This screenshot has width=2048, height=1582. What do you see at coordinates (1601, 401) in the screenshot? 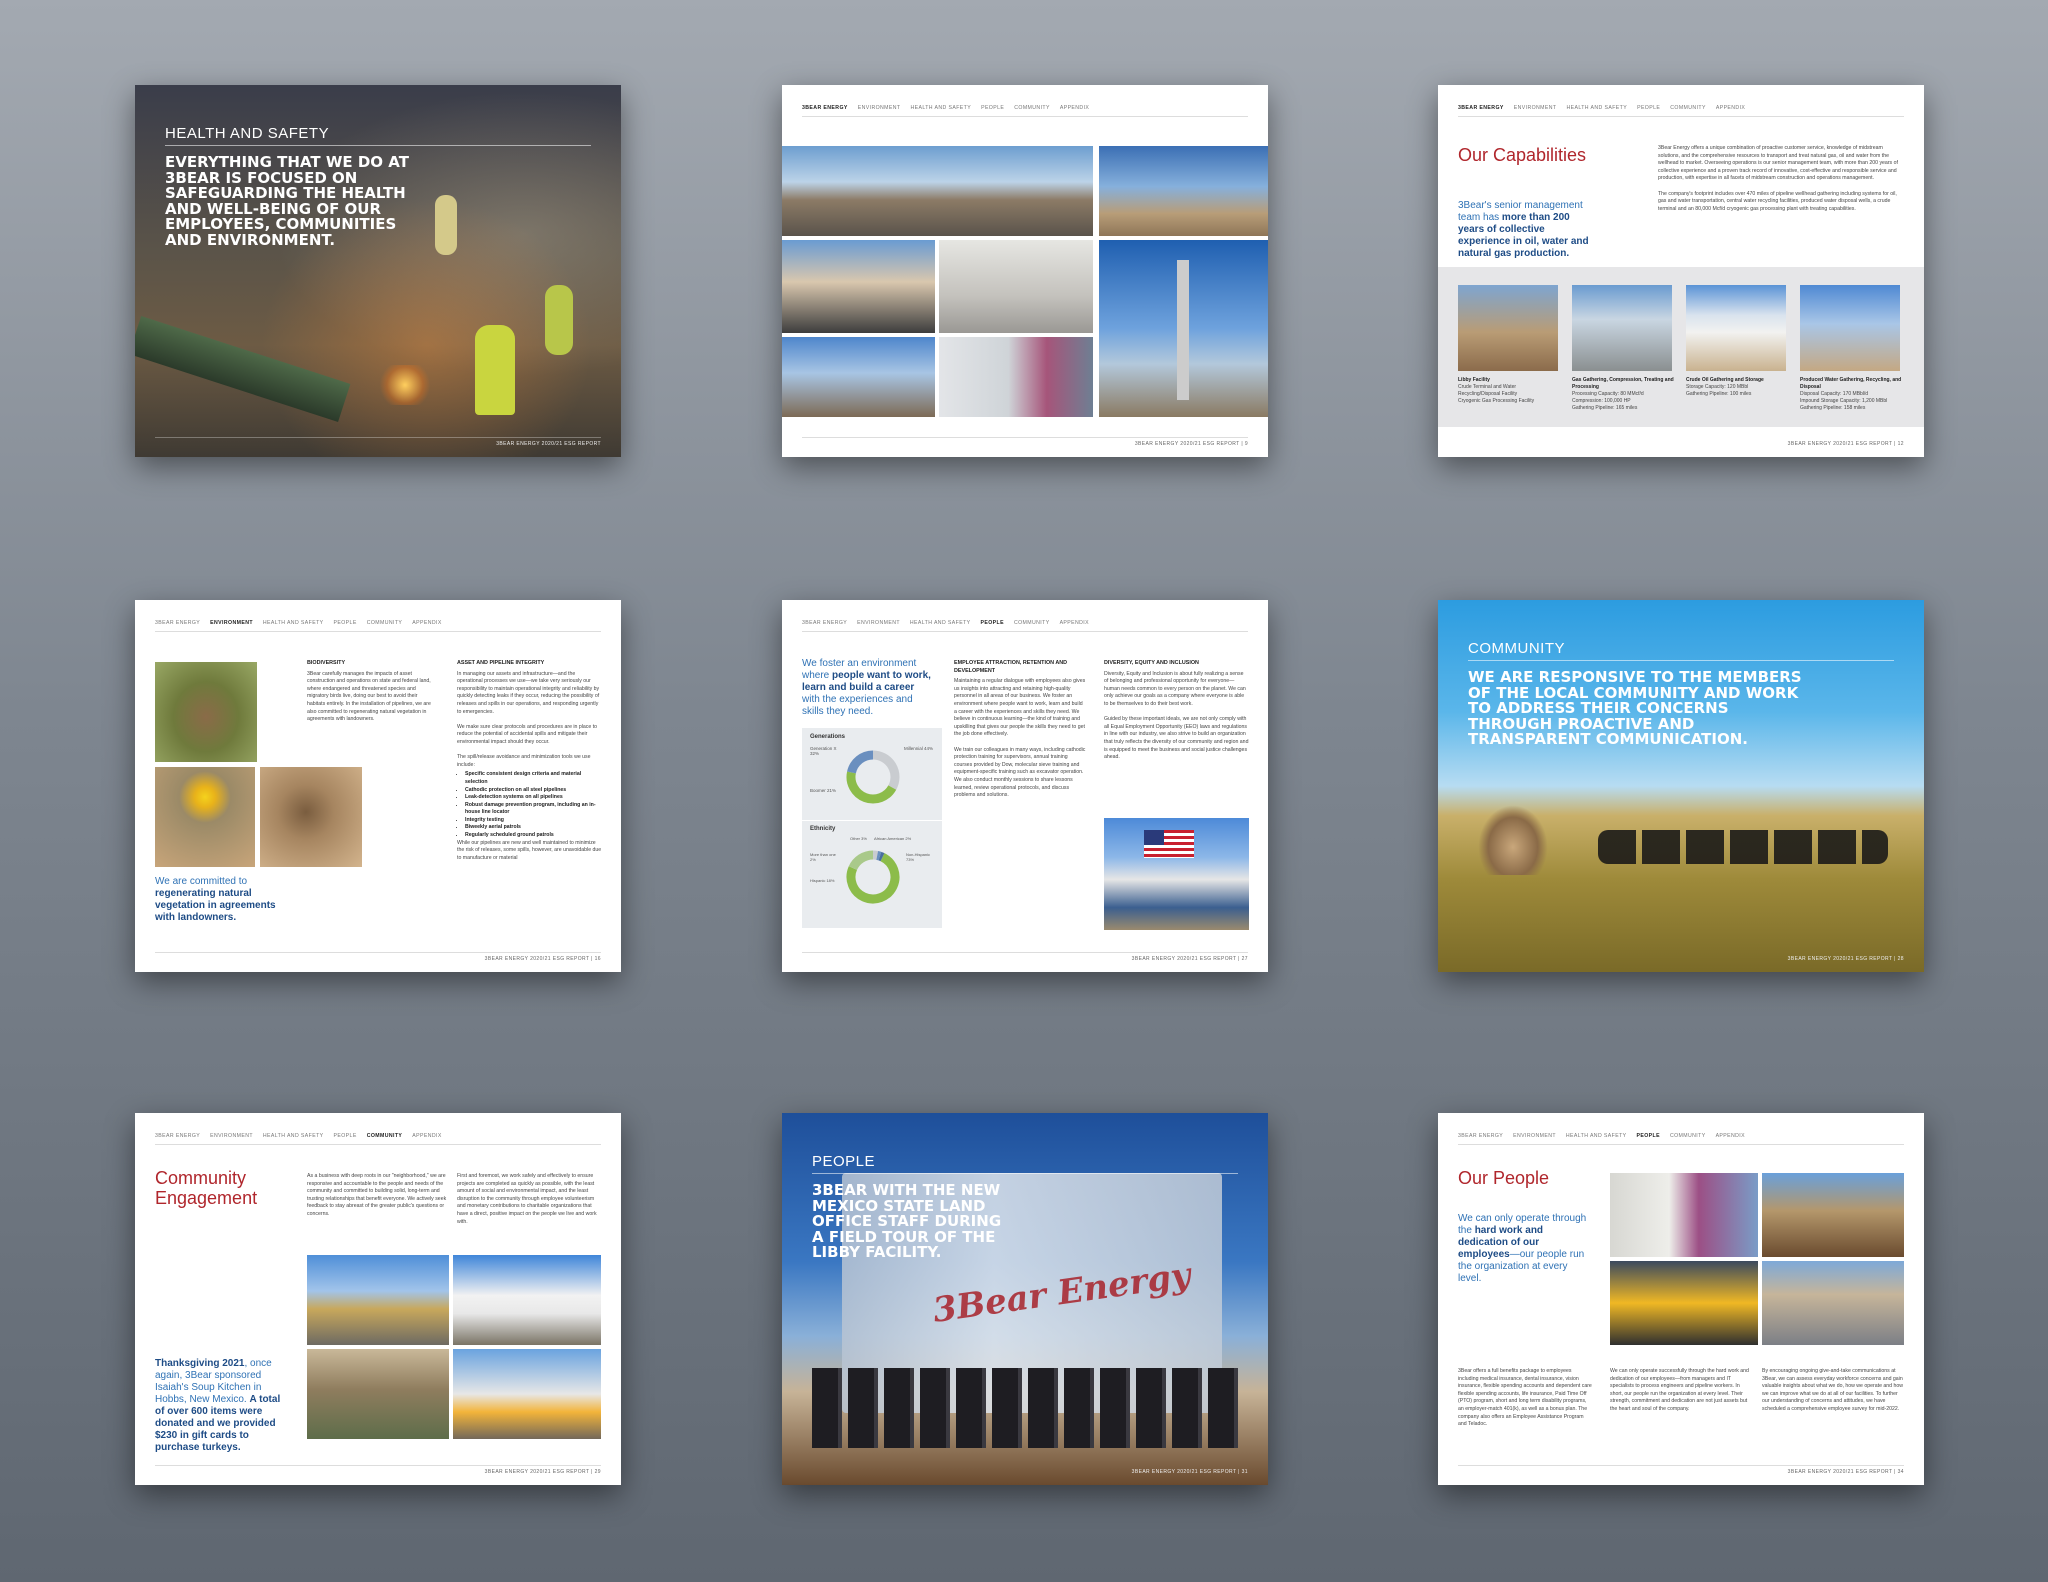
I see `facility-detail: Compression: 100,000 HP` at bounding box center [1601, 401].